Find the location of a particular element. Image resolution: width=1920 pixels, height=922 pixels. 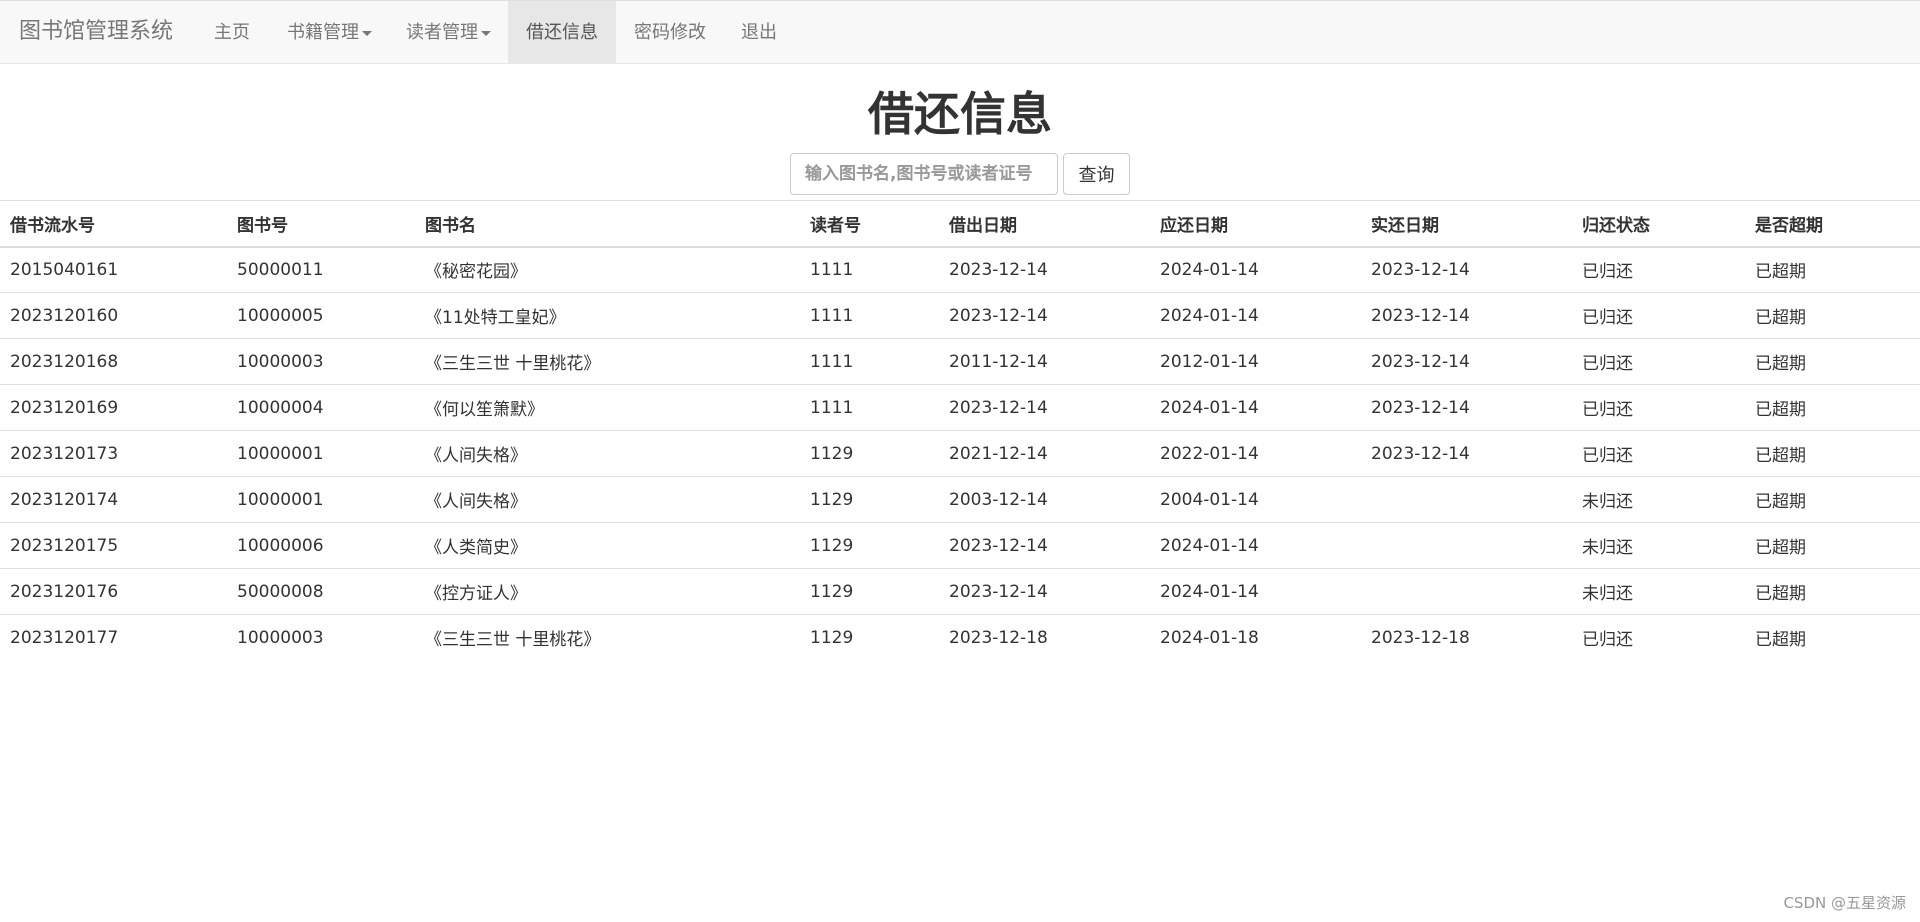

nav-item-label: 借还信息 is located at coordinates (562, 32).